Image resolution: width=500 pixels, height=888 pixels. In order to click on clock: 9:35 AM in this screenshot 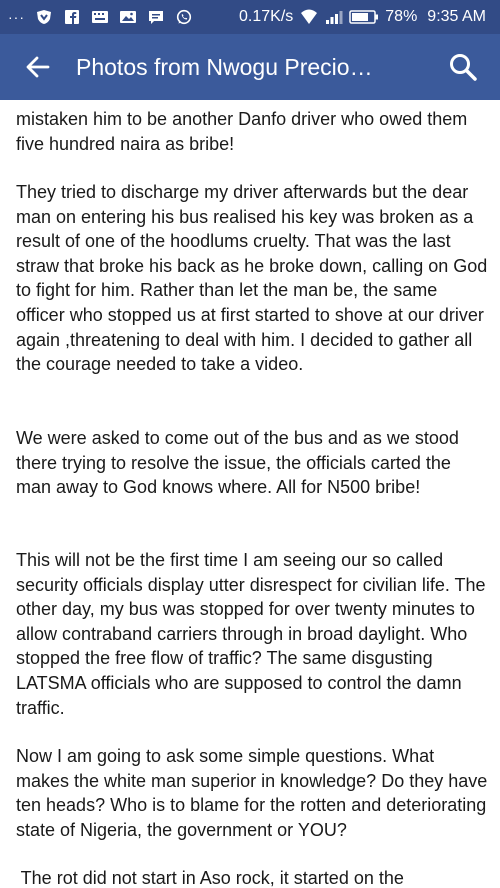, I will do `click(456, 16)`.